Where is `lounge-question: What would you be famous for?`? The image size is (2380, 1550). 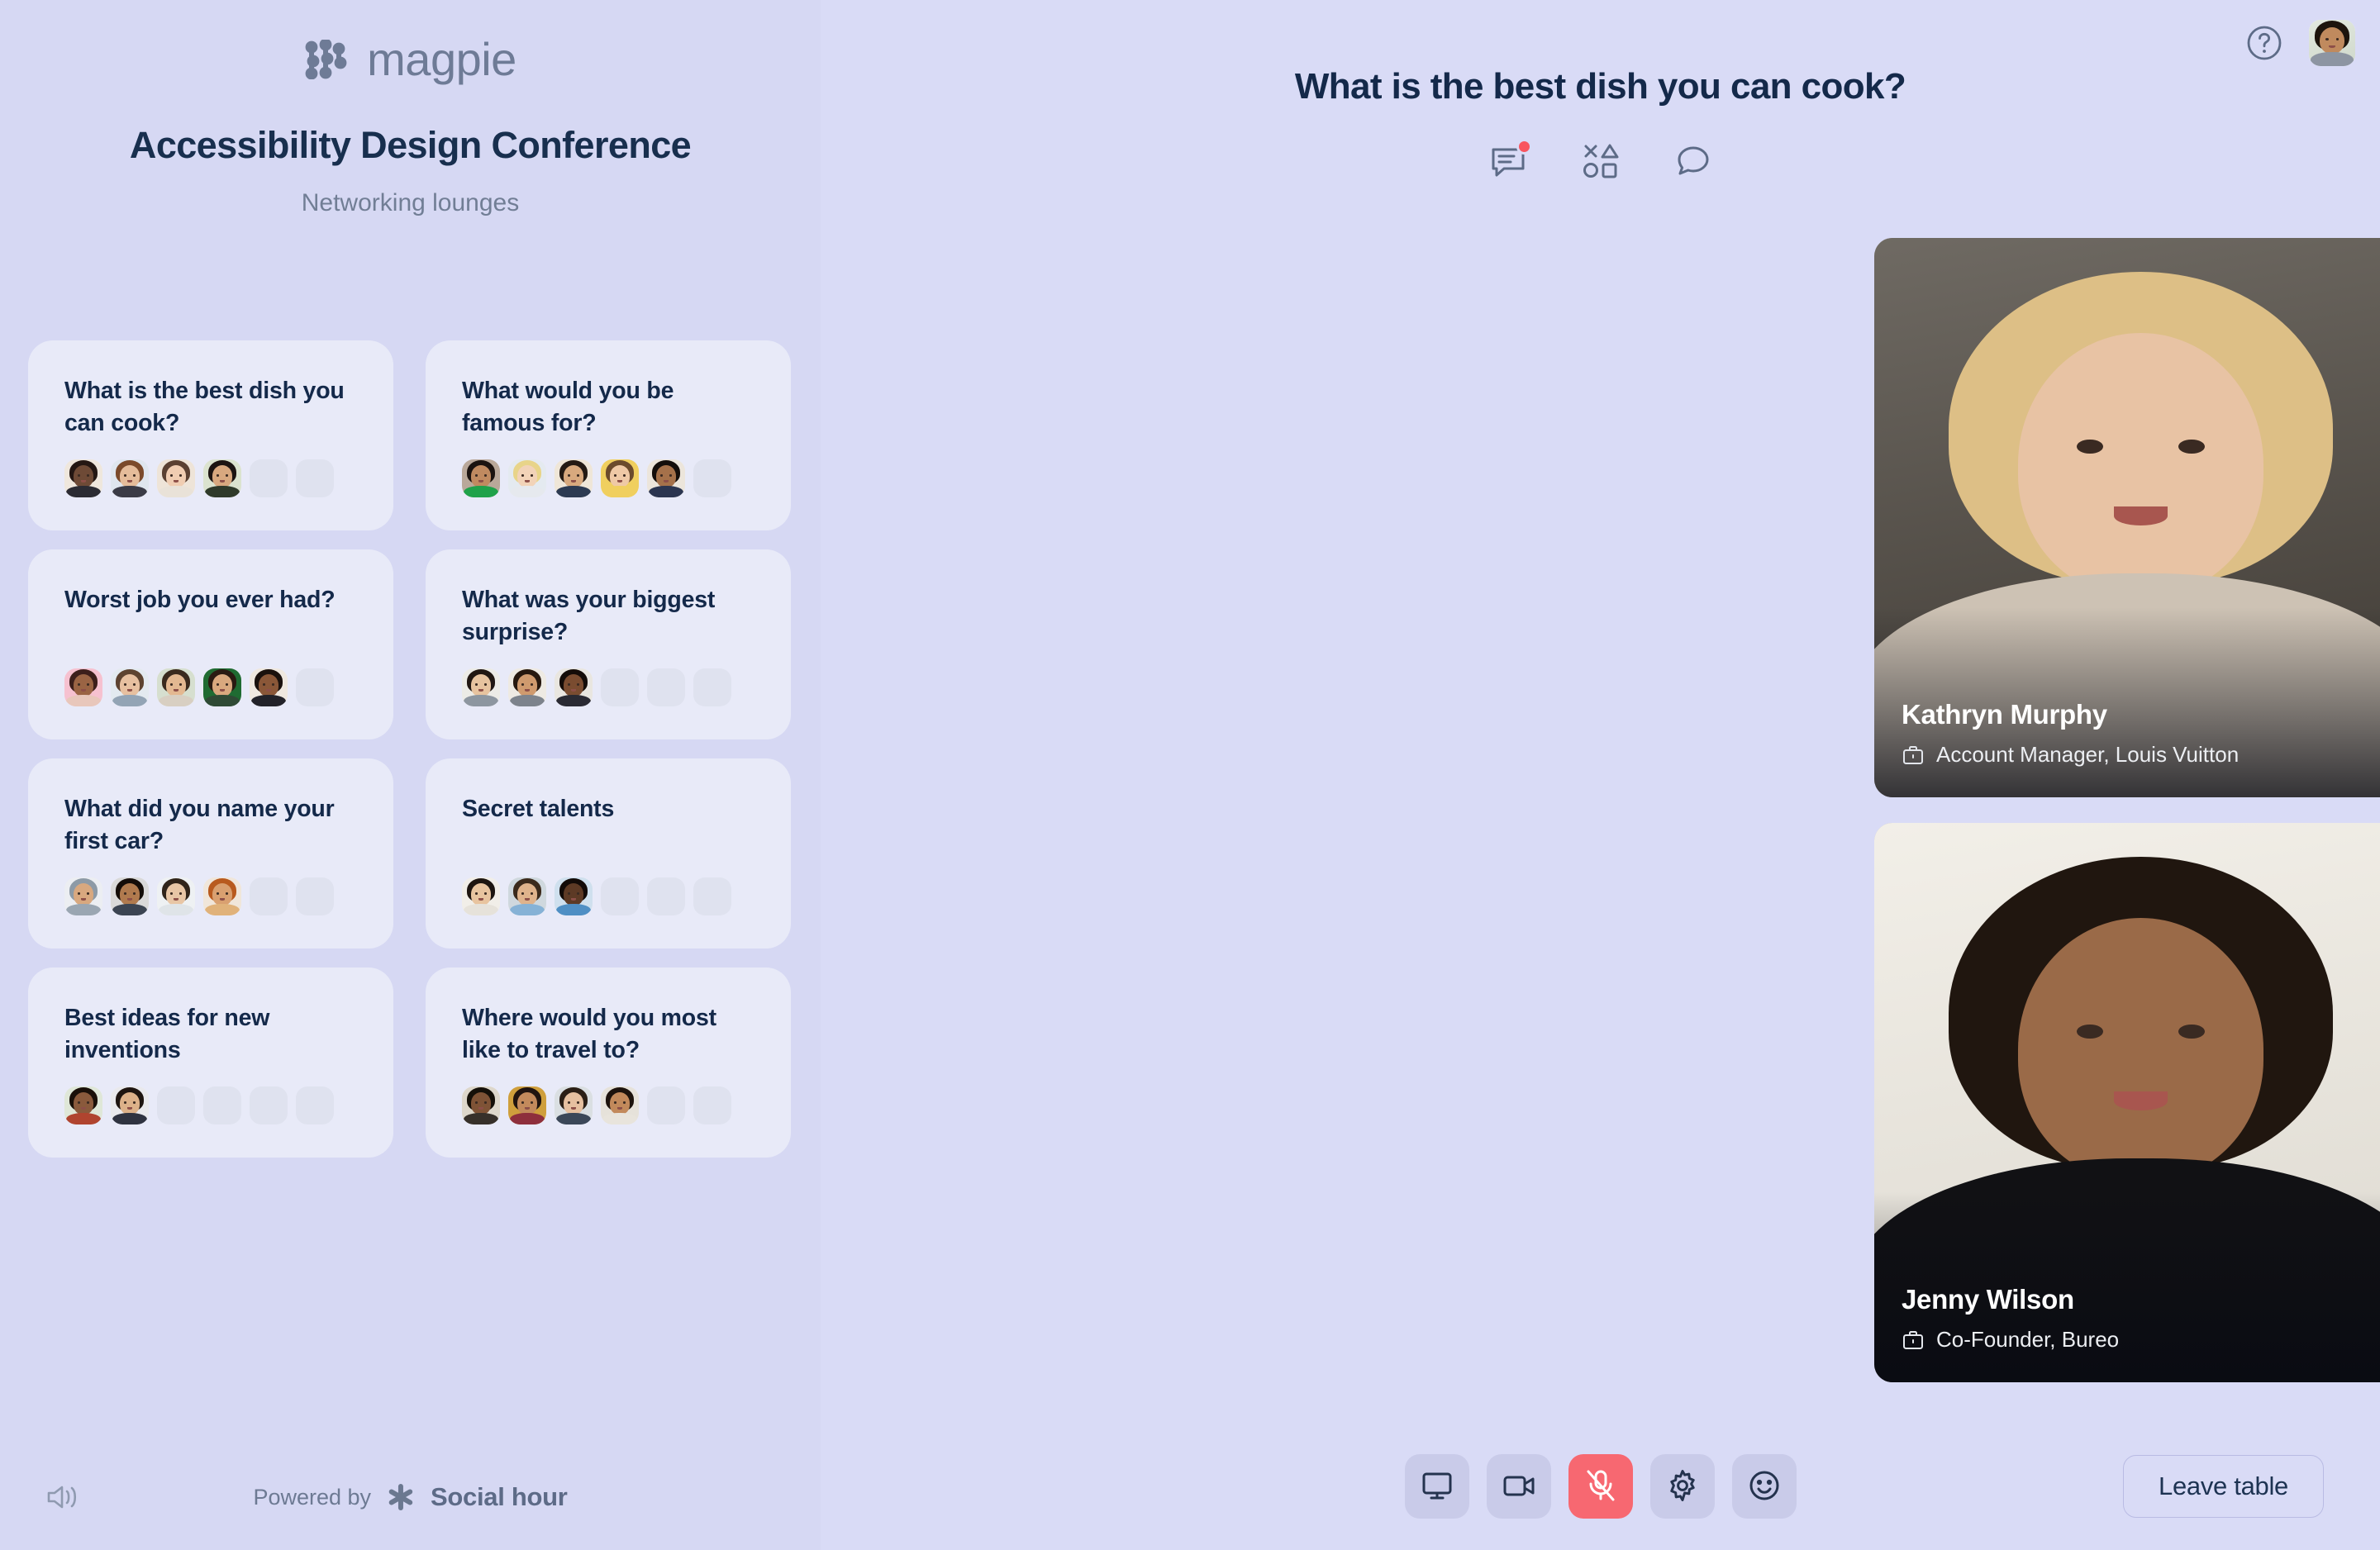
lounge-question: What would you be famous for? is located at coordinates (568, 407).